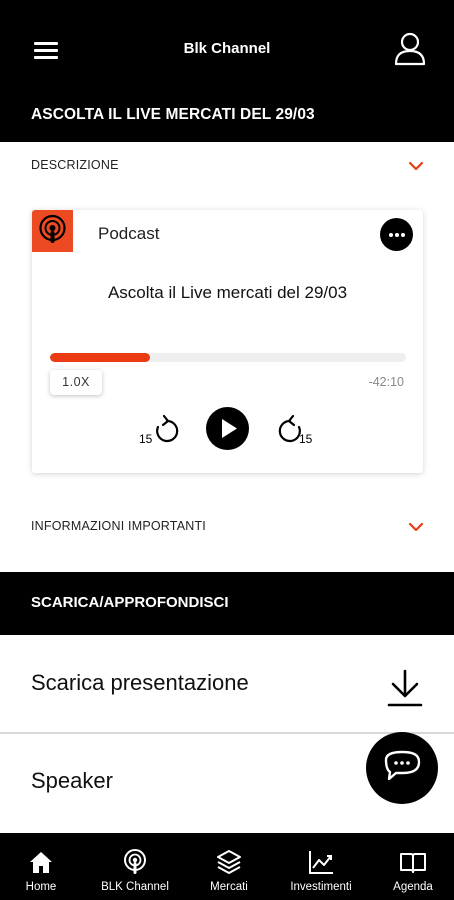 The height and width of the screenshot is (900, 454). I want to click on play-button, so click(227, 428).